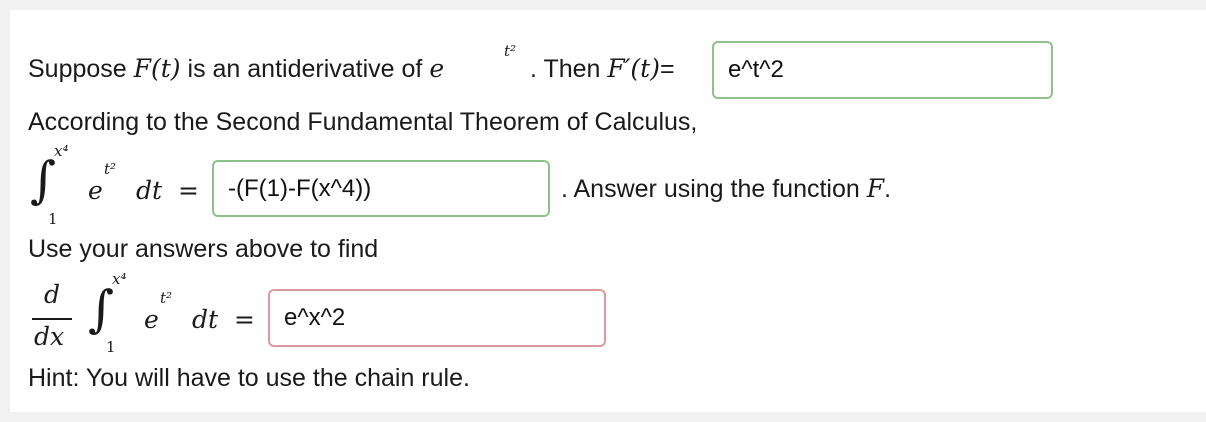 The width and height of the screenshot is (1206, 422). What do you see at coordinates (52, 319) in the screenshot?
I see `fraction-bar` at bounding box center [52, 319].